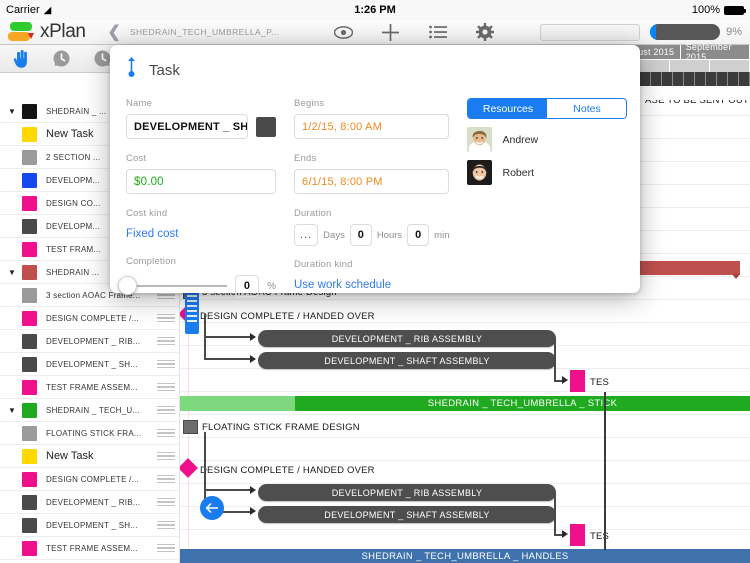 The image size is (750, 563). I want to click on battery-icon, so click(735, 10).